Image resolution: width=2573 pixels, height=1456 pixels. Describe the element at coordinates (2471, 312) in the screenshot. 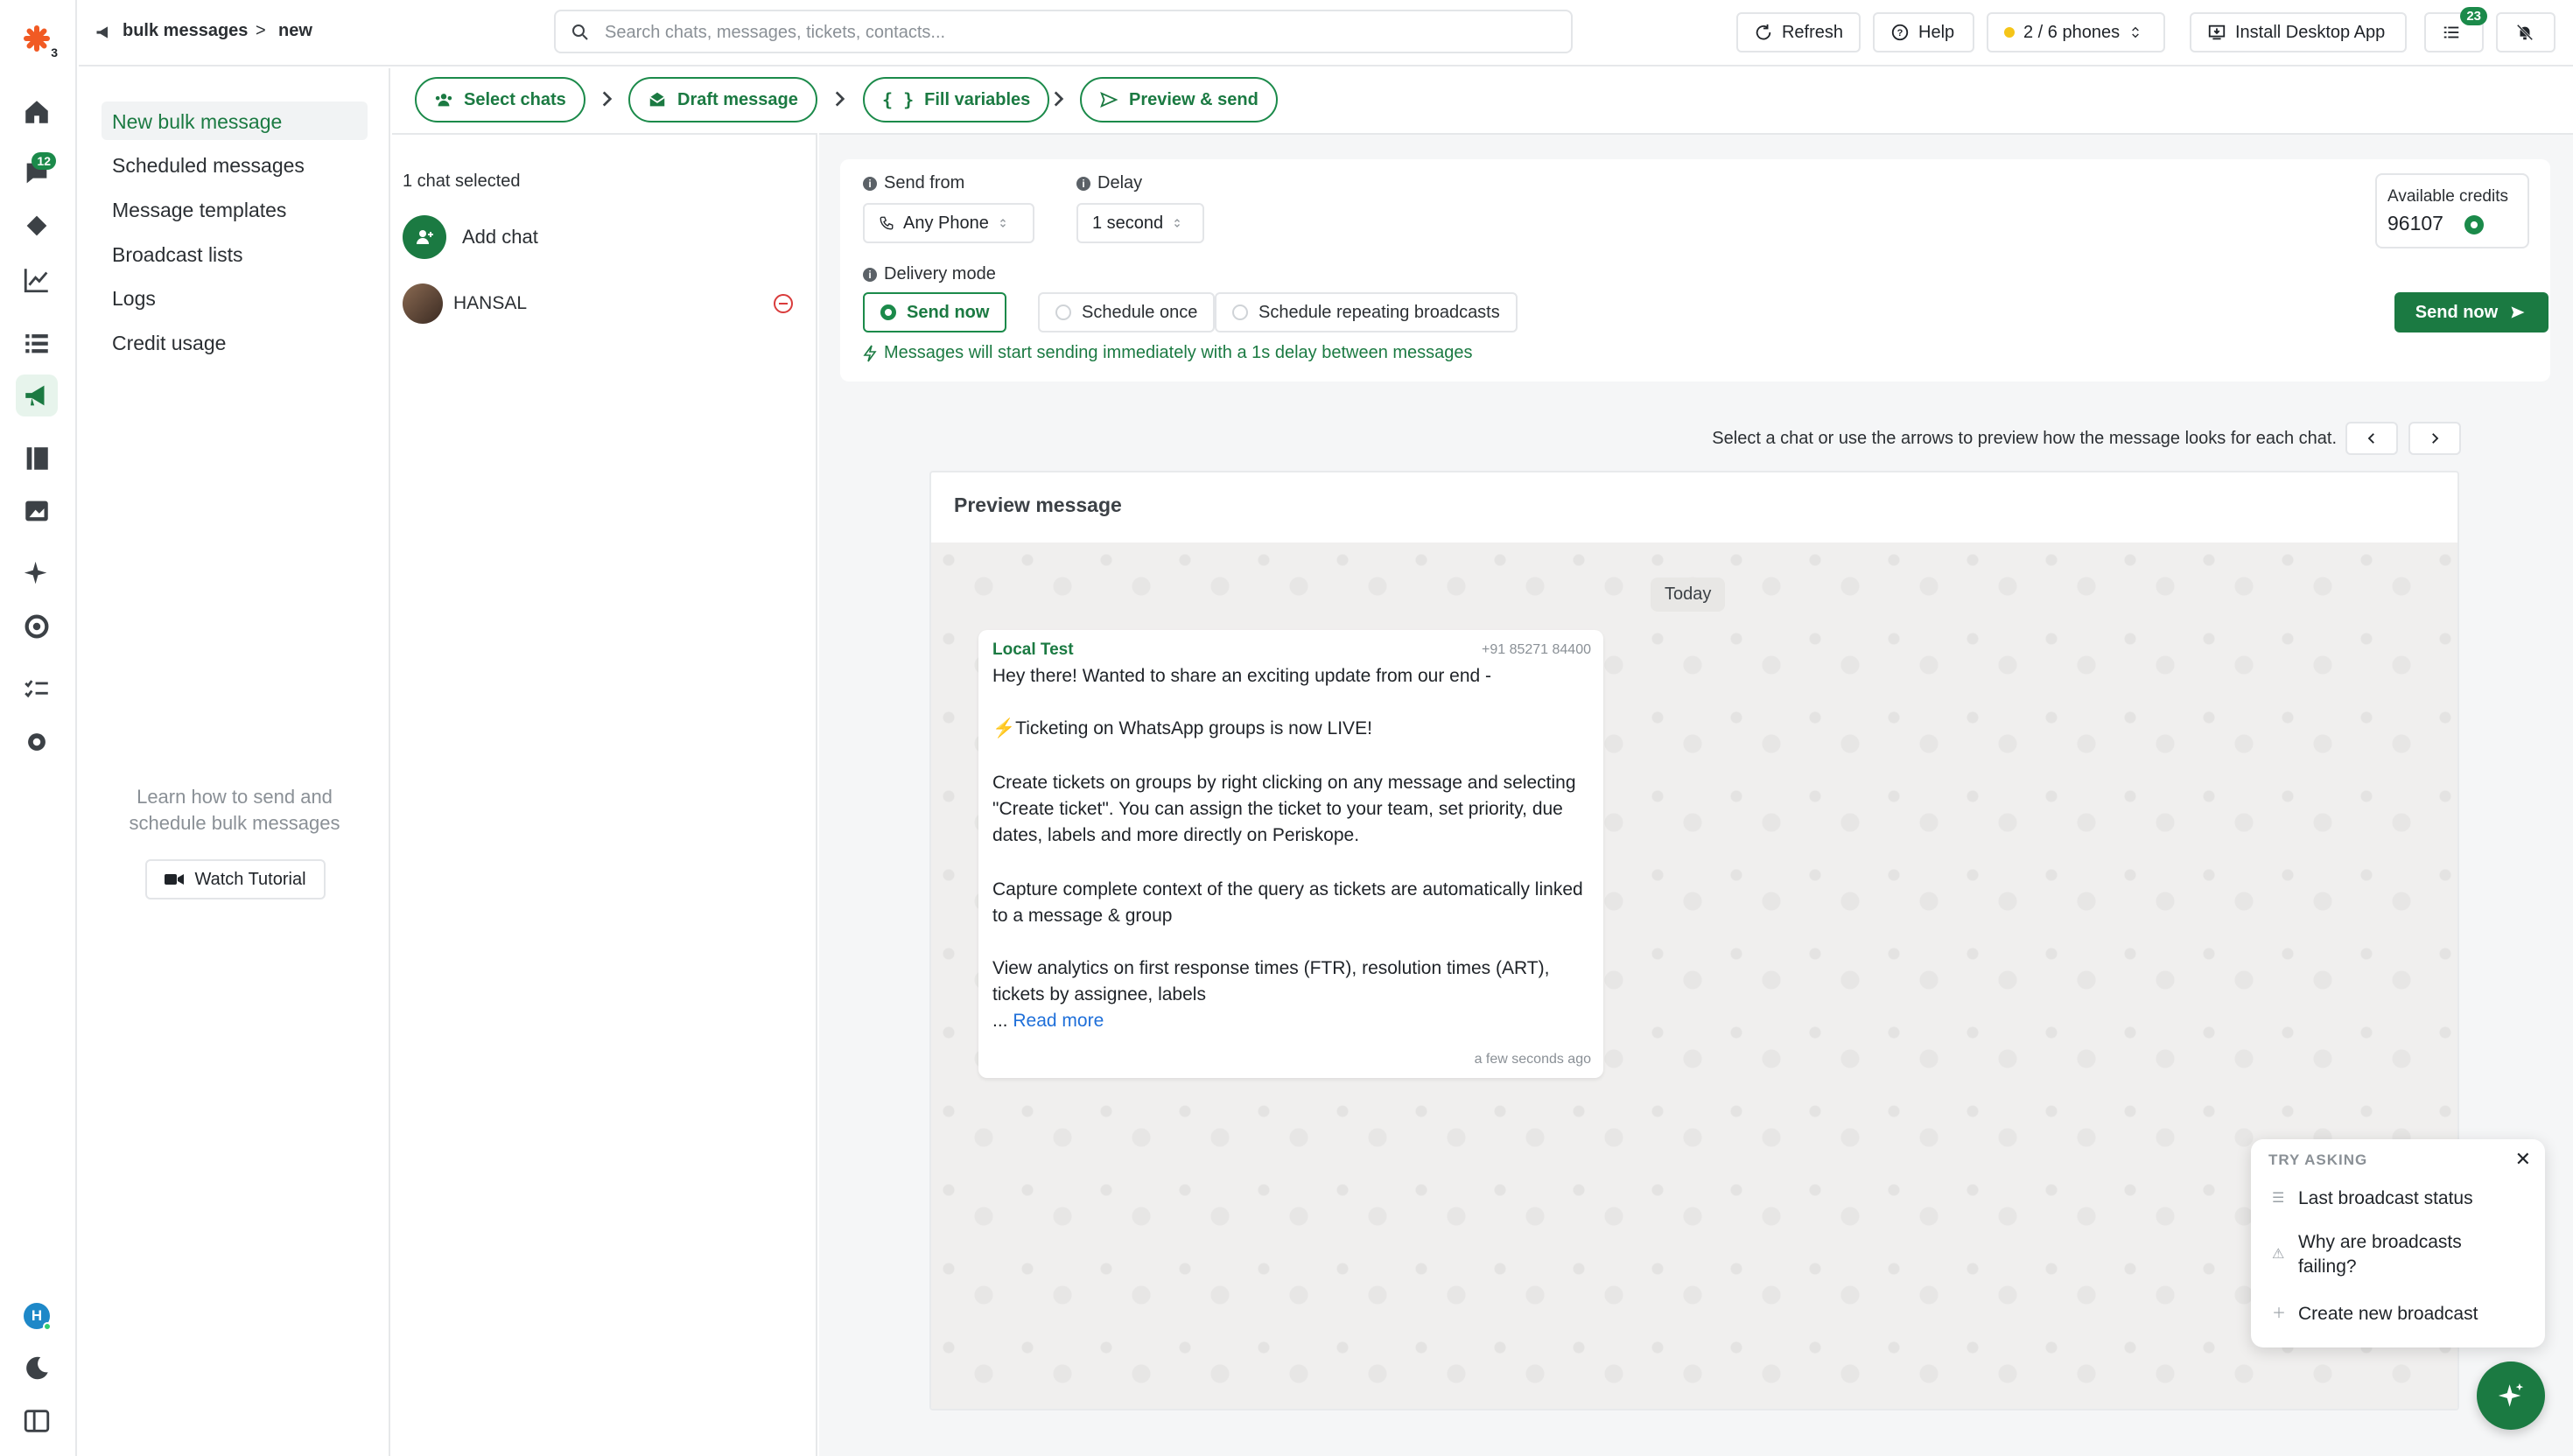

I see `send-now-button: Send now` at that location.